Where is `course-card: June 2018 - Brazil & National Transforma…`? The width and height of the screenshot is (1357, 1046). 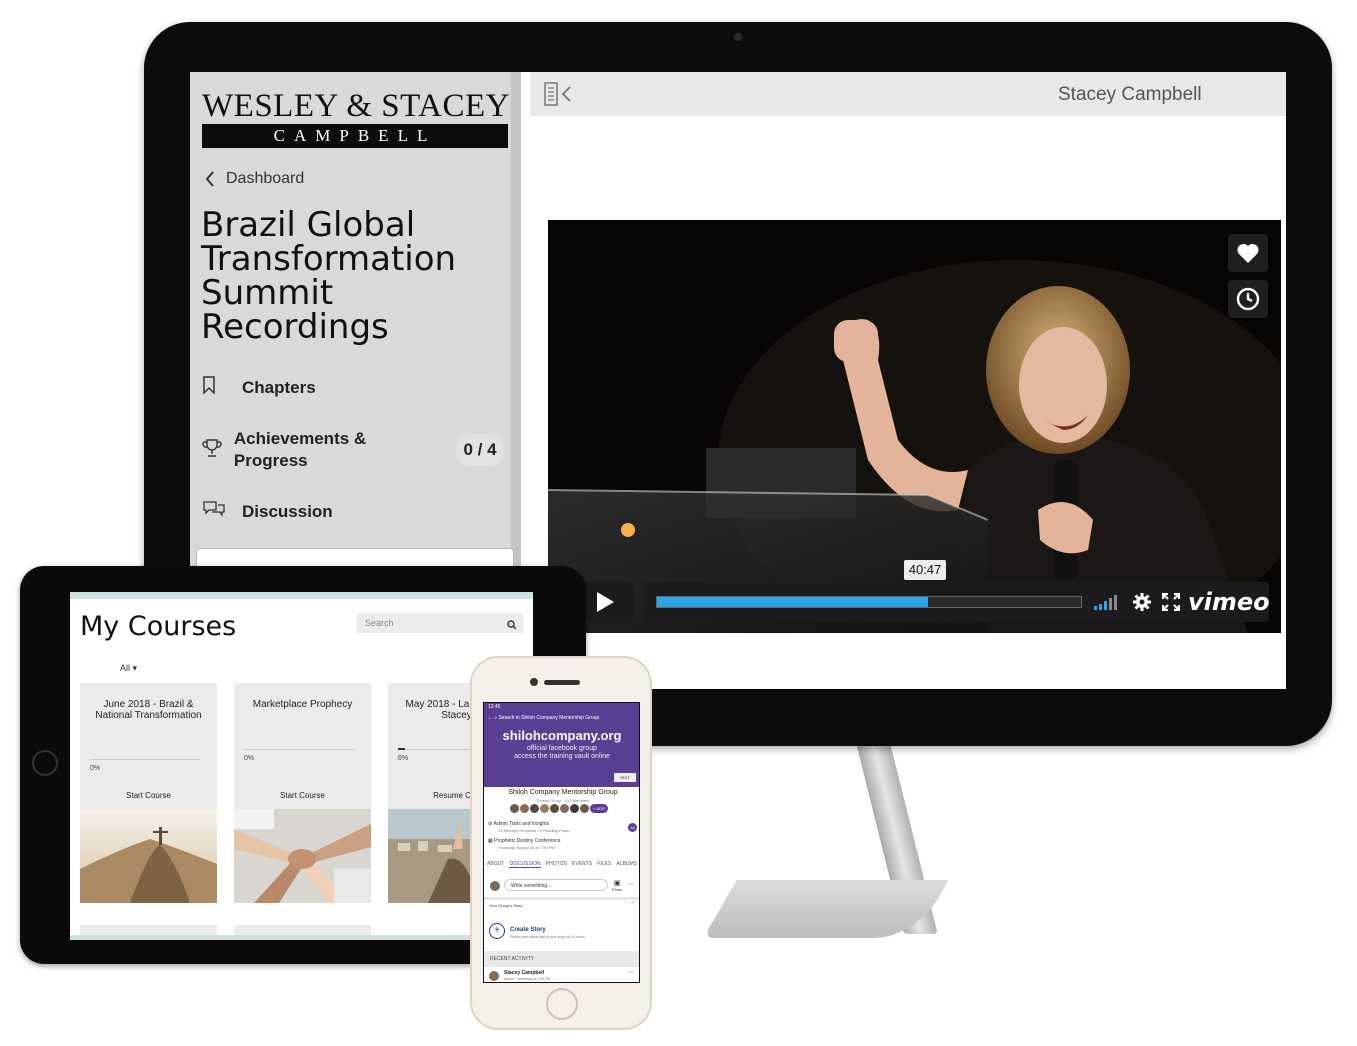
course-card: June 2018 - Brazil & National Transforma… is located at coordinates (148, 793).